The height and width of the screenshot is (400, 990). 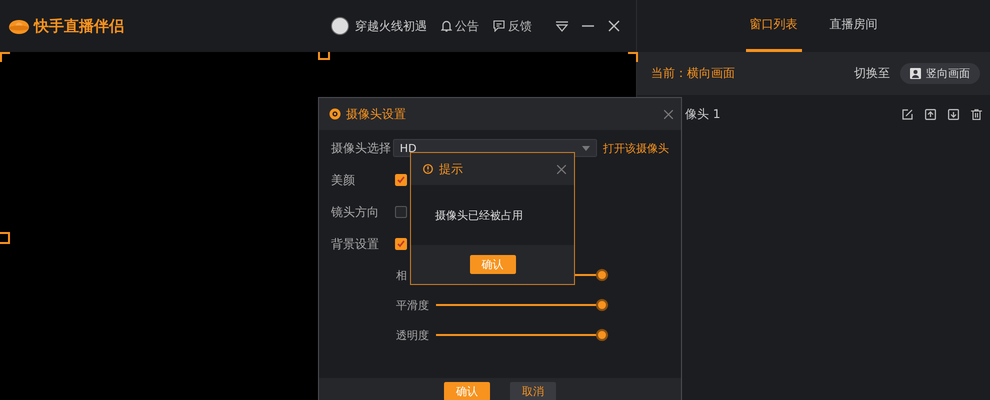 What do you see at coordinates (343, 180) in the screenshot?
I see `field-label: 美颜` at bounding box center [343, 180].